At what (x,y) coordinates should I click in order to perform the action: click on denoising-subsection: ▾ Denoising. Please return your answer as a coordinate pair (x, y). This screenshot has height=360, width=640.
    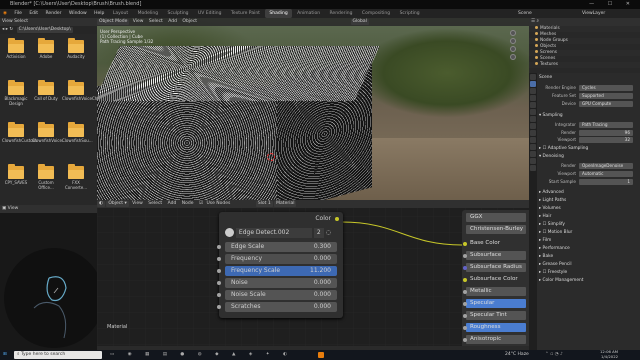
    Looking at the image, I should click on (588, 157).